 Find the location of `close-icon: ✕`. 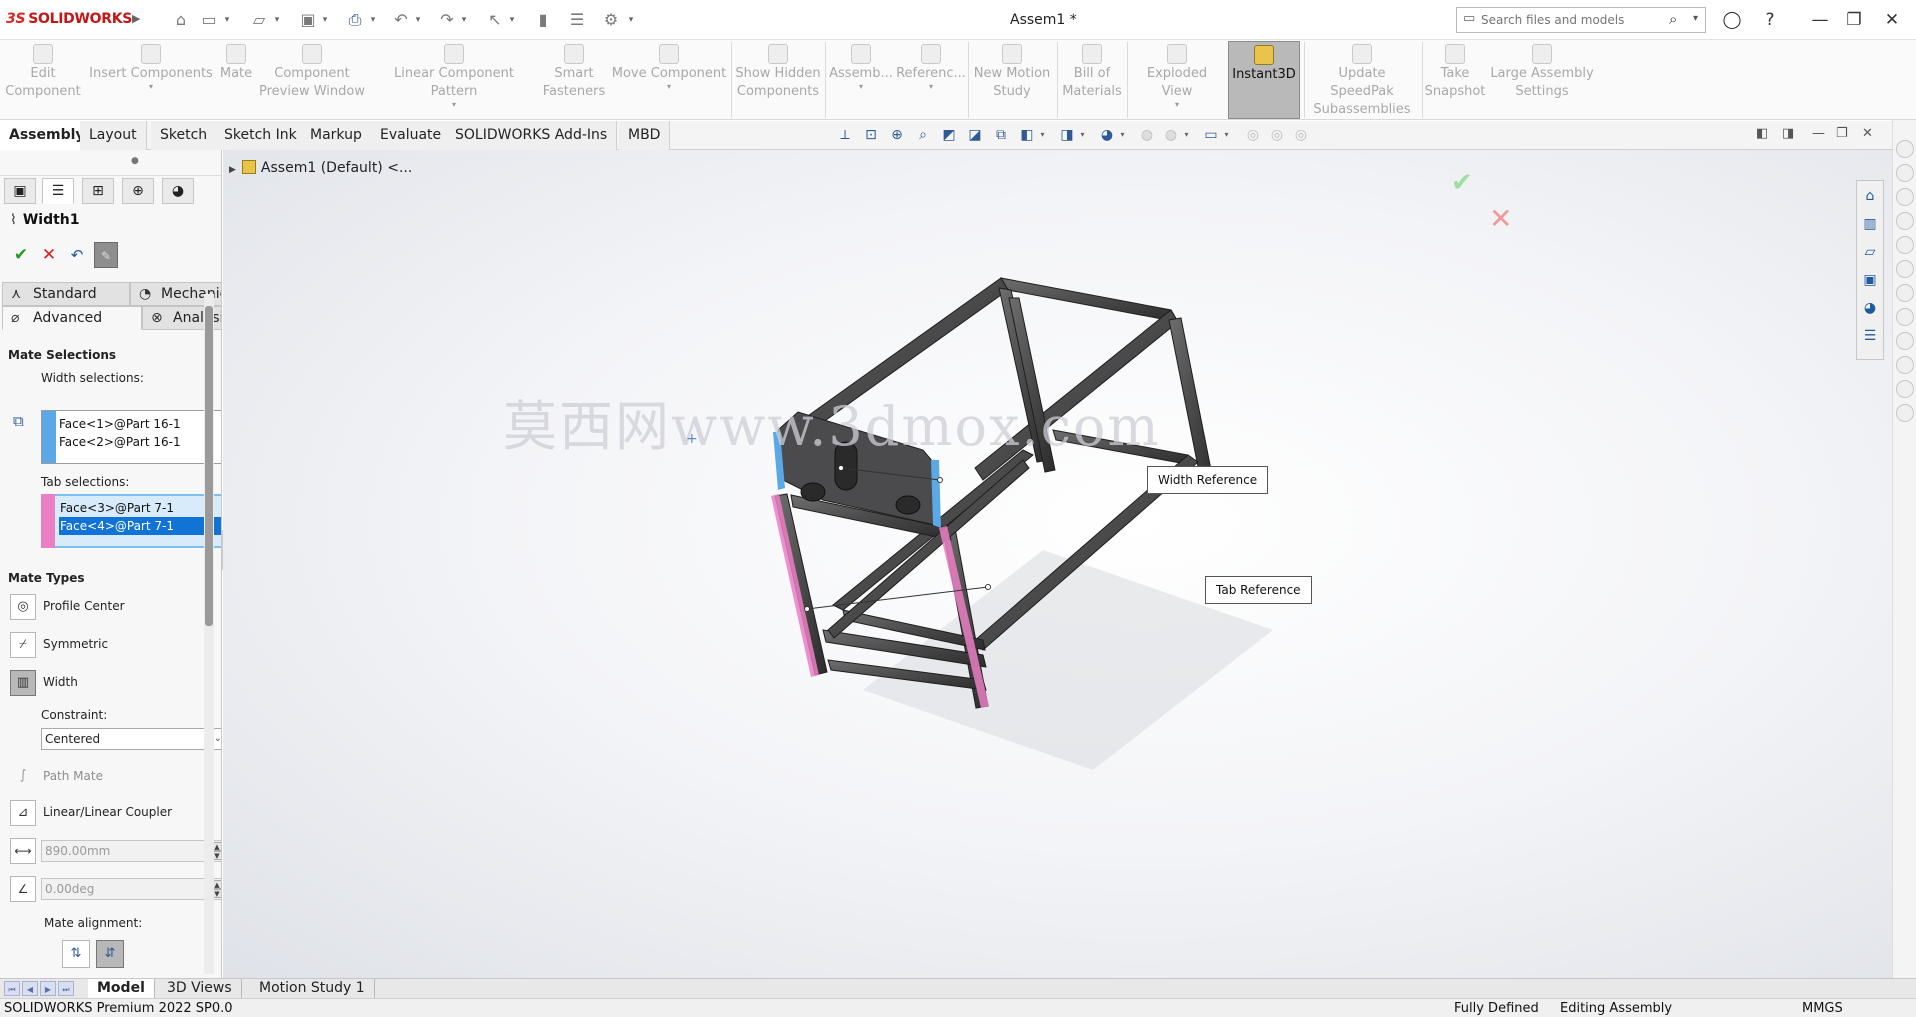

close-icon: ✕ is located at coordinates (1892, 20).